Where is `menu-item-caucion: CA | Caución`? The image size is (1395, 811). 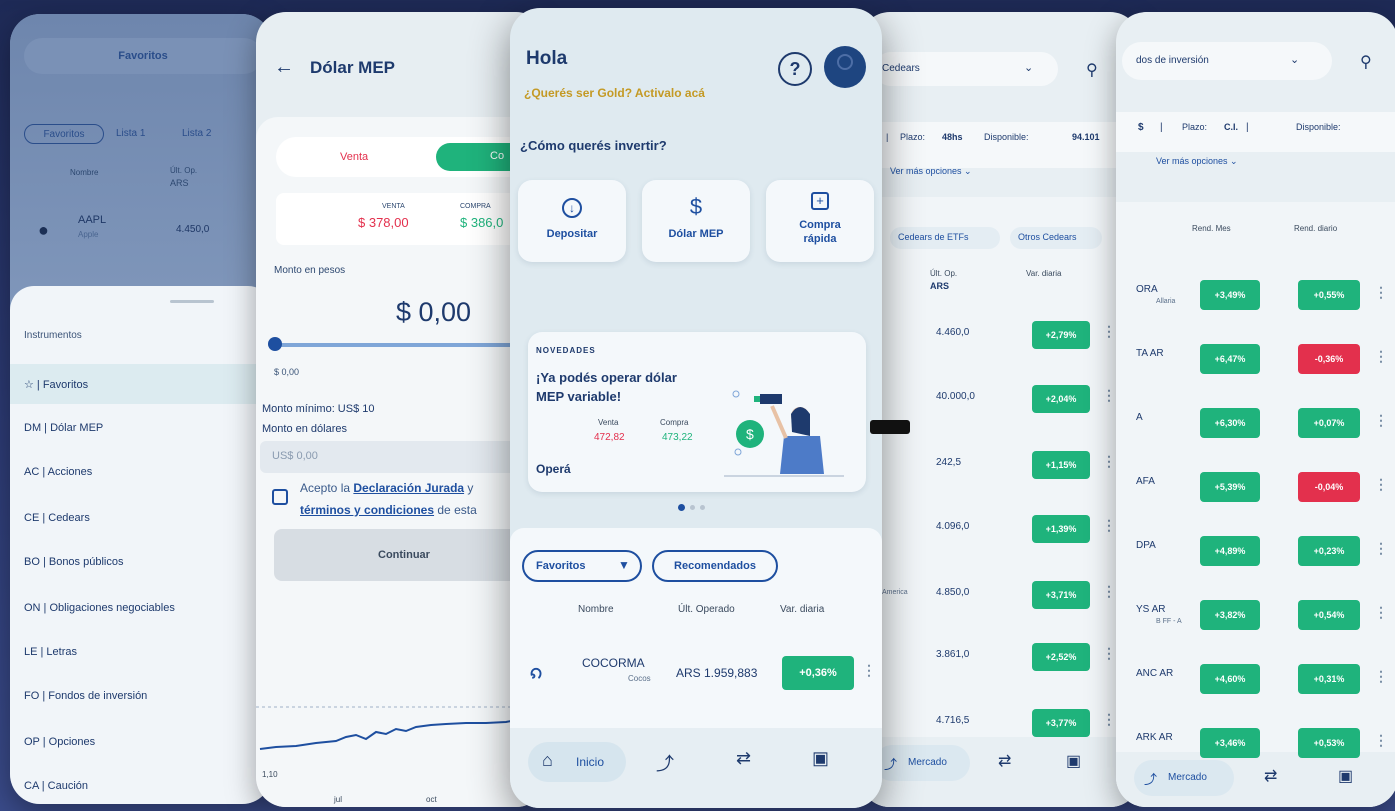 menu-item-caucion: CA | Caución is located at coordinates (56, 786).